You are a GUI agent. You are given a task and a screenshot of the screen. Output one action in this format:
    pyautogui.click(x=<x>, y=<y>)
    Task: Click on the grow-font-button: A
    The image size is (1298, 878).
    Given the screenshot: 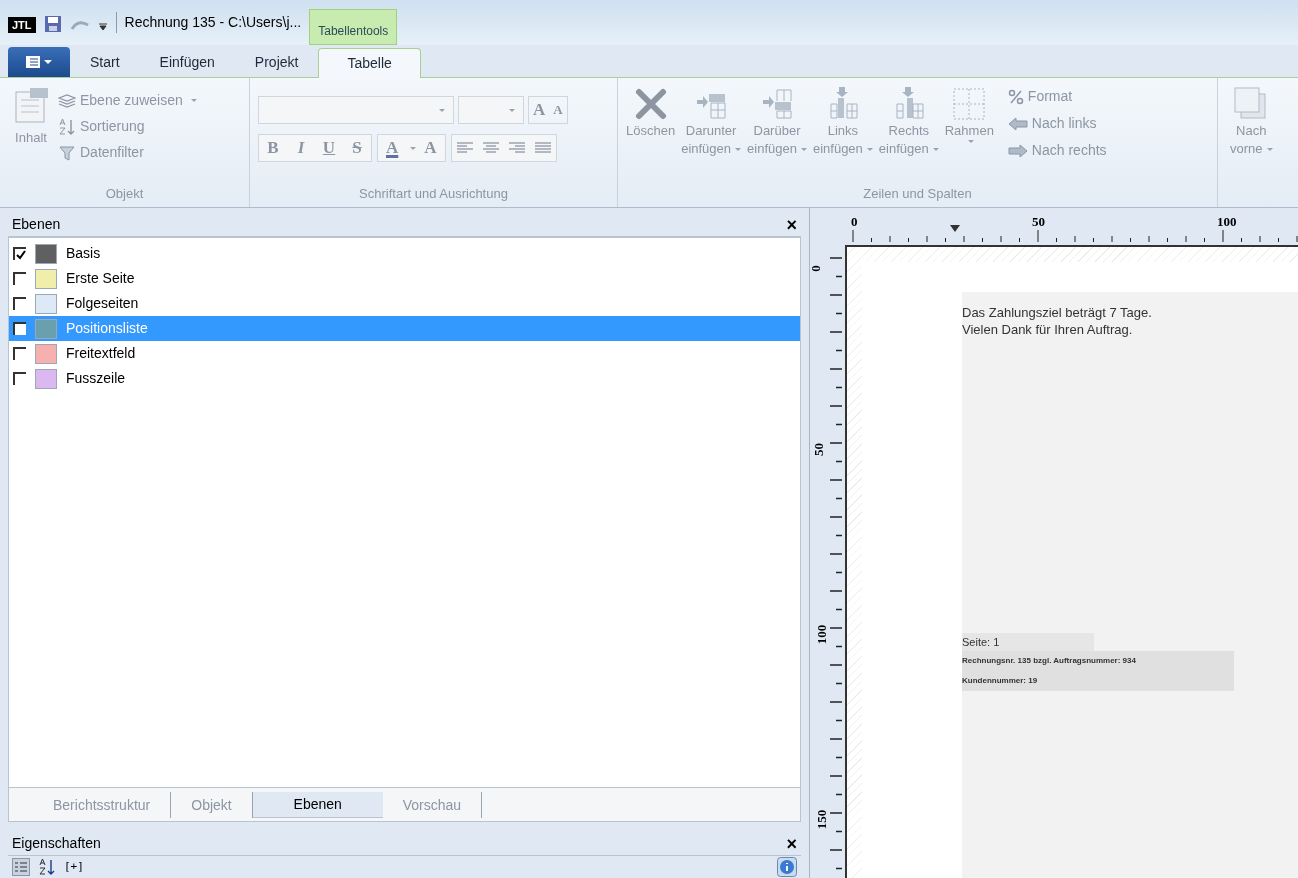 What is the action you would take?
    pyautogui.click(x=539, y=110)
    